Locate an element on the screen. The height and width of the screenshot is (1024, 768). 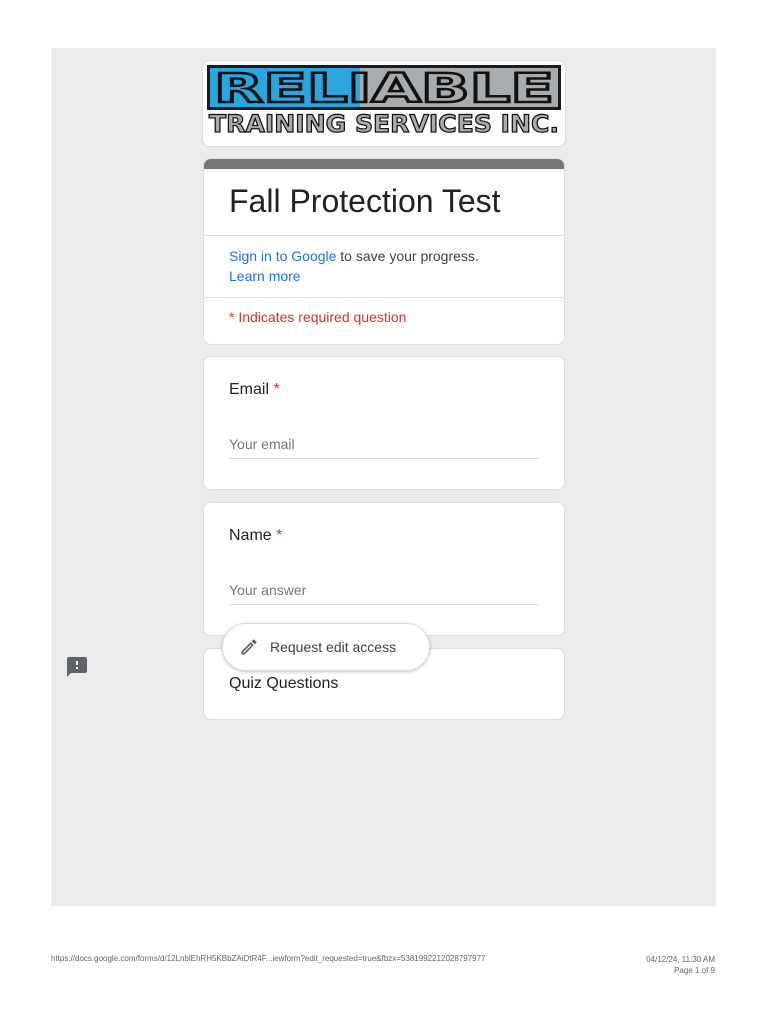
header-accent-bar is located at coordinates (384, 164).